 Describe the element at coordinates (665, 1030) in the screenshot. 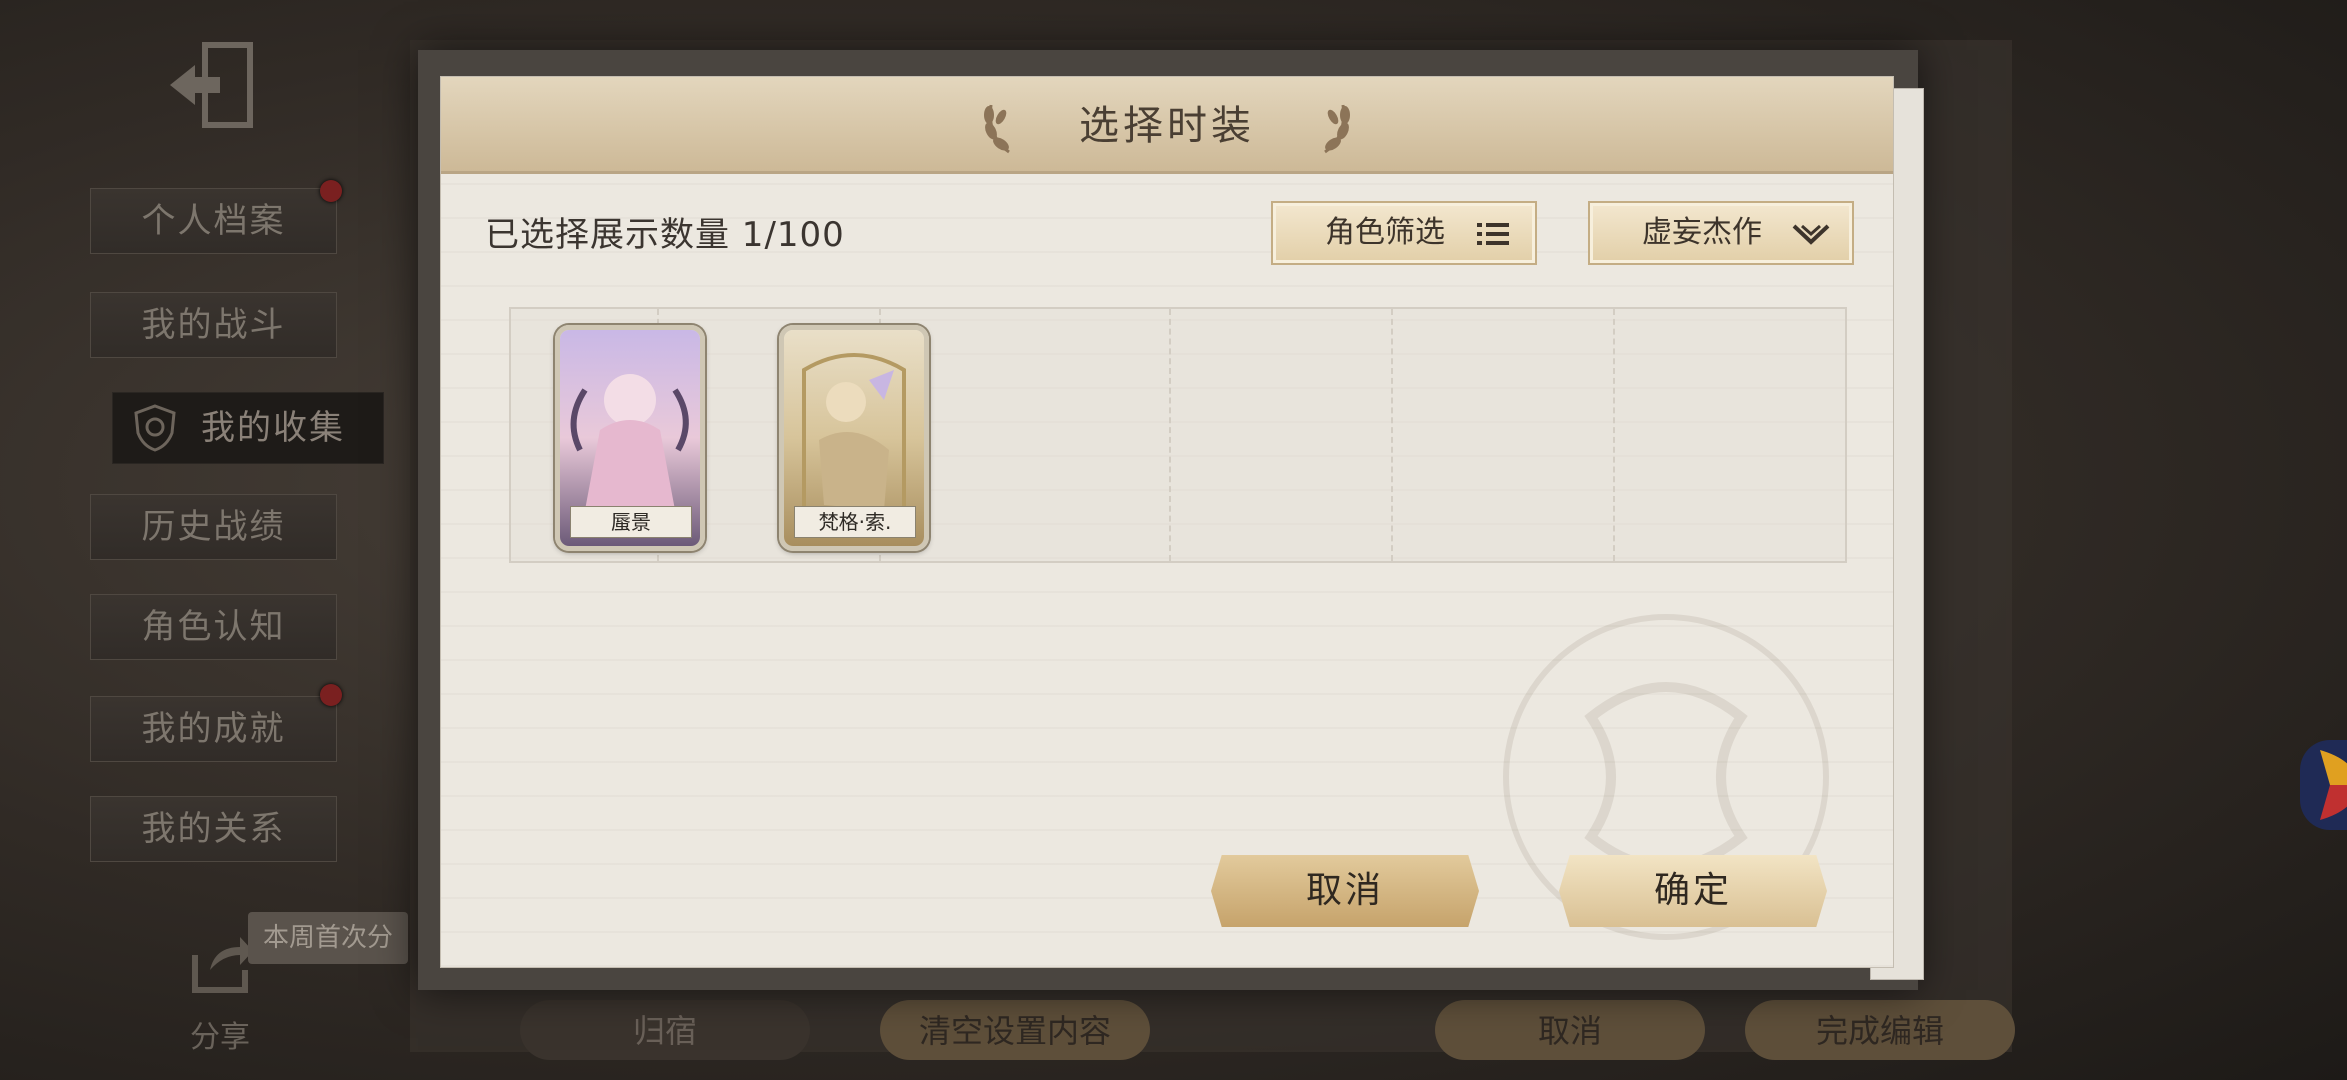

I see `home-button: 归宿` at that location.